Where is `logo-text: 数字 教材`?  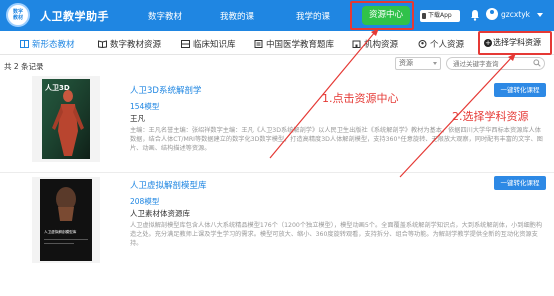 logo-text: 数字 教材 is located at coordinates (17, 15).